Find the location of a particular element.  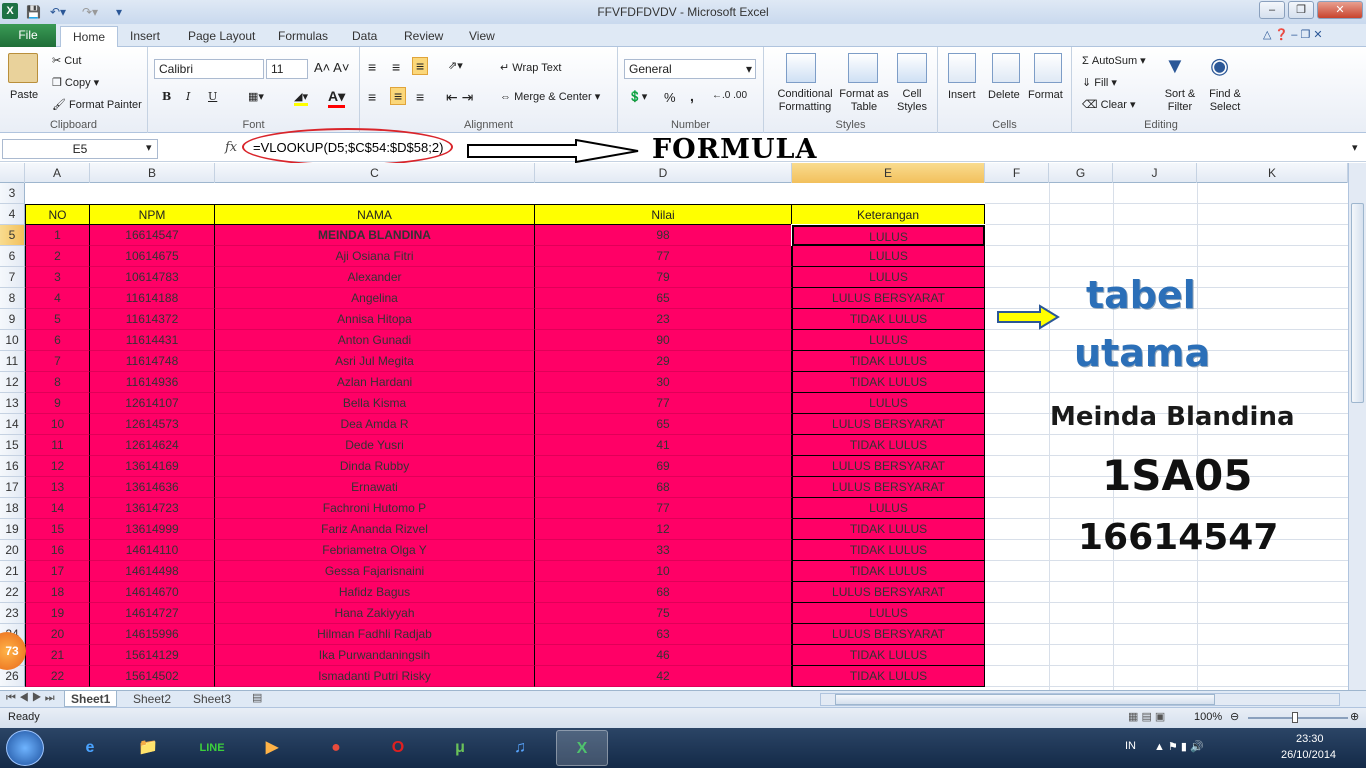

sheet-tab-2: Sheet2 is located at coordinates (152, 699).